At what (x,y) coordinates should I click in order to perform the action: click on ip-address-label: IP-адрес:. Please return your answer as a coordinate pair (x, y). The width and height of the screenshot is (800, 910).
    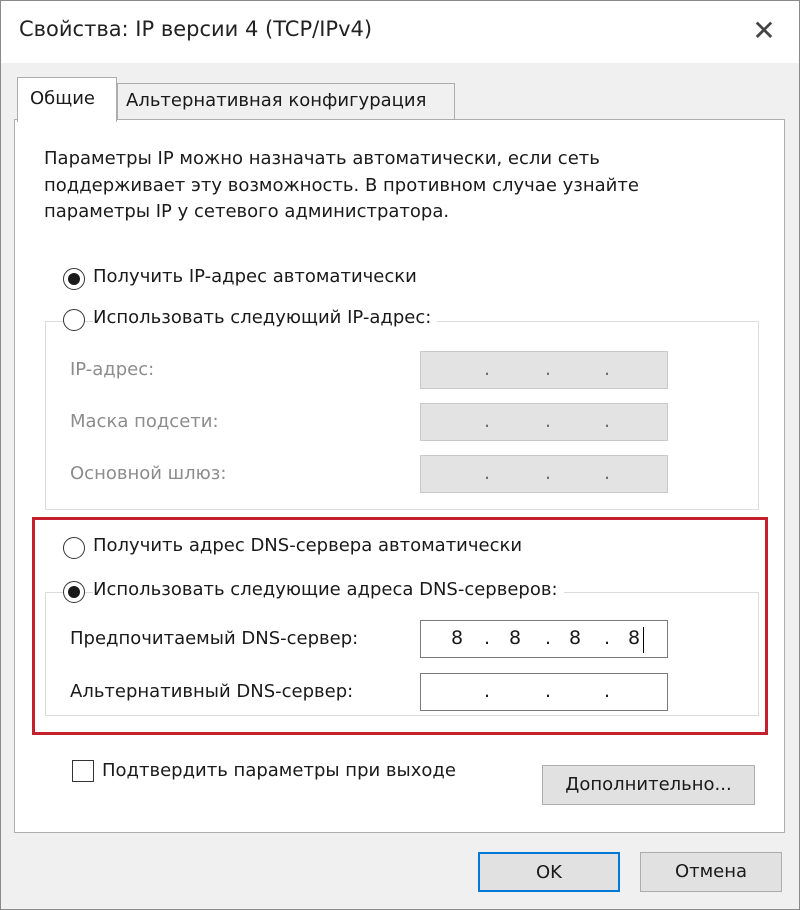
    Looking at the image, I should click on (112, 369).